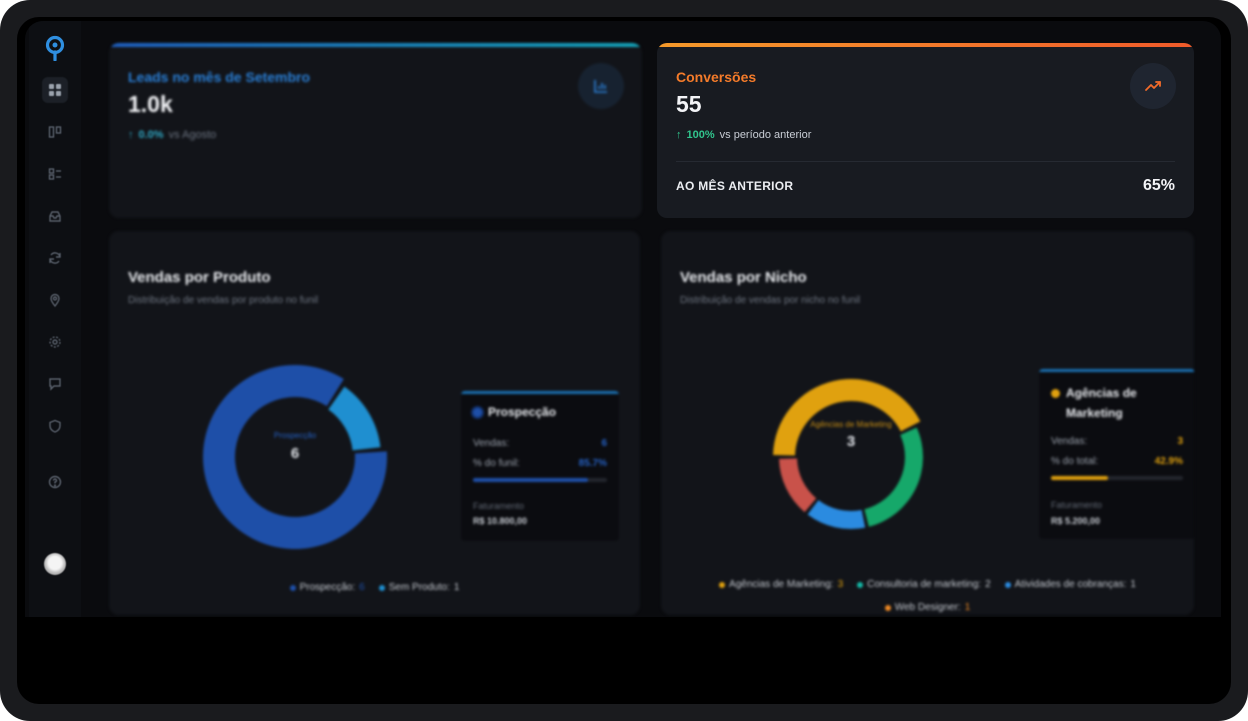  I want to click on tooltip-row-value: 3, so click(1180, 441).